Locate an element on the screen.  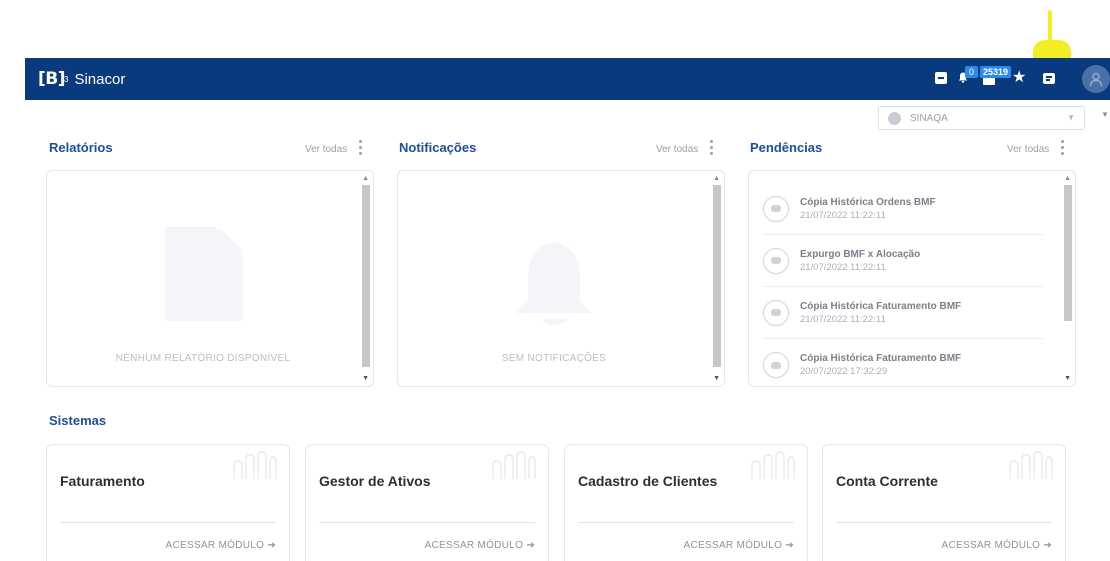
bell-large-icon is located at coordinates (554, 284).